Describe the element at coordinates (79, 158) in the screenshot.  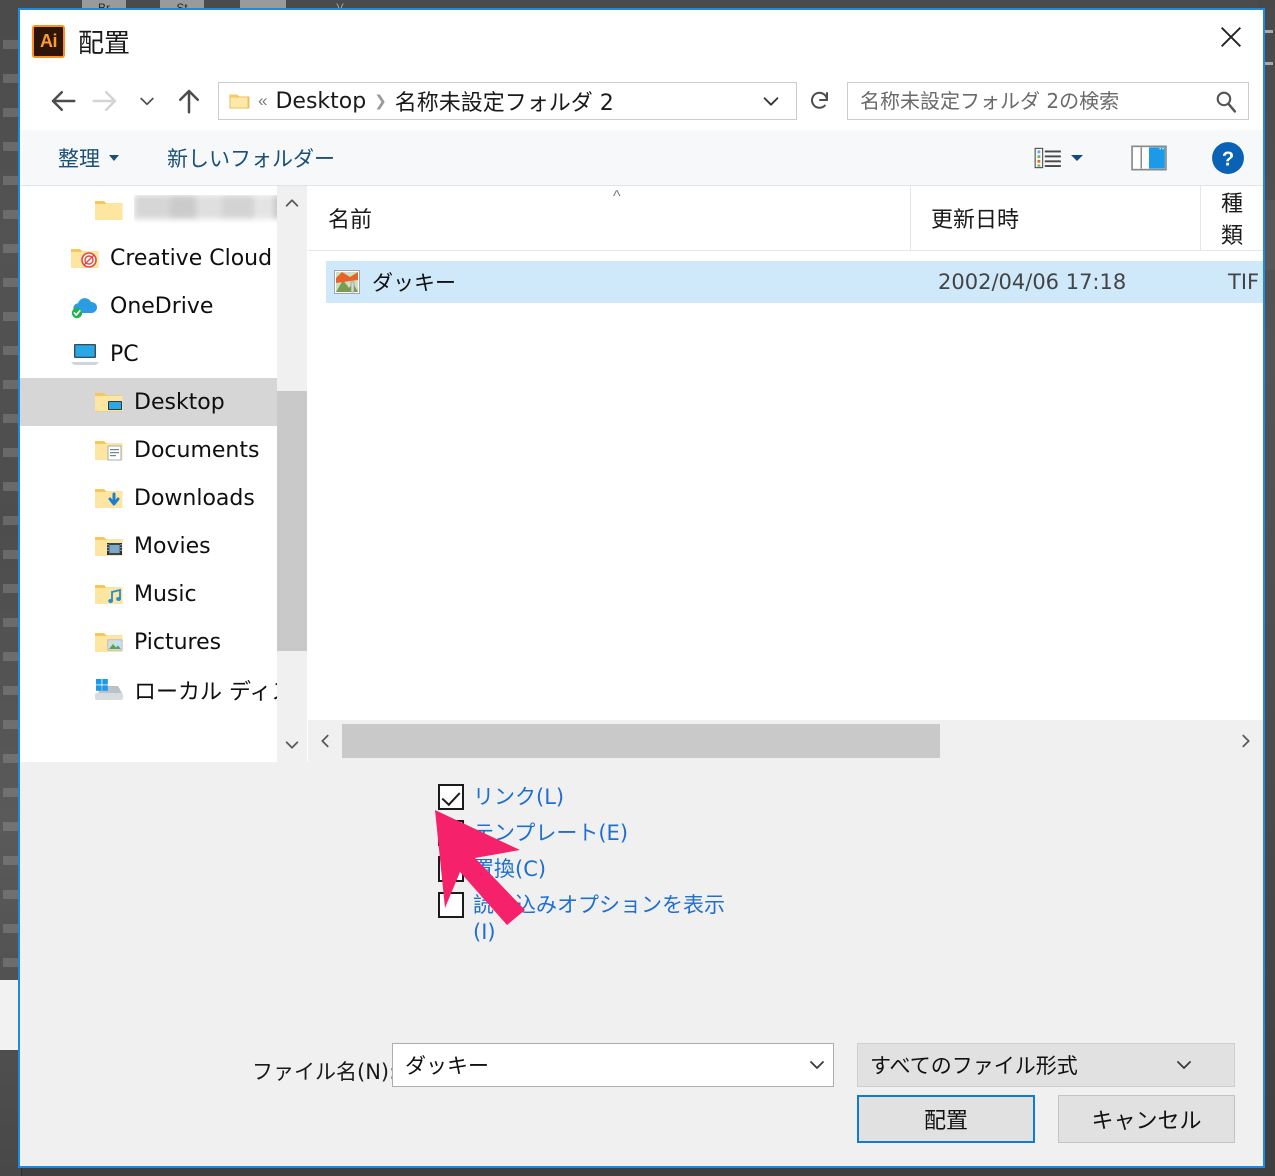
I see `organize-label: 整理` at that location.